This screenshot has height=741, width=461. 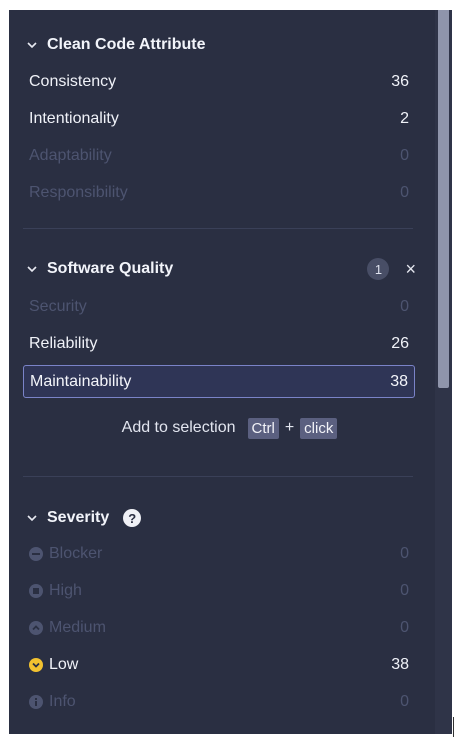 I want to click on facet-label: Low, so click(x=64, y=664).